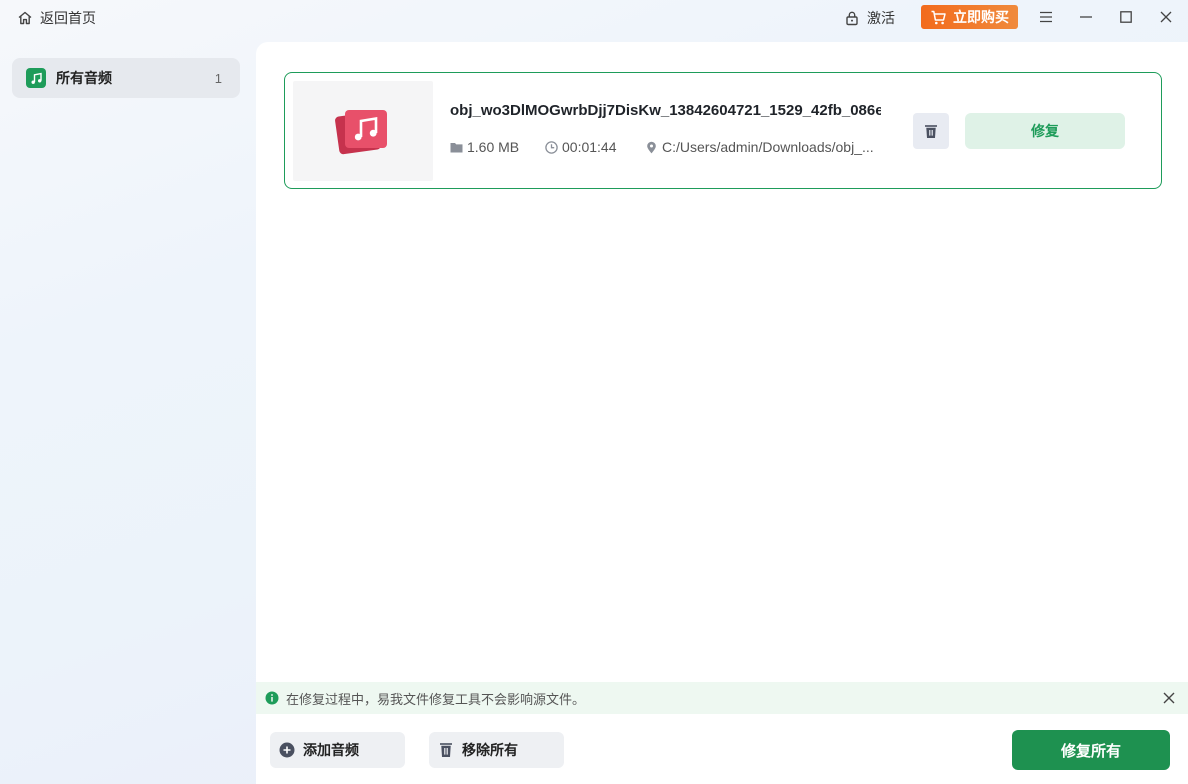 This screenshot has width=1188, height=784. Describe the element at coordinates (490, 750) in the screenshot. I see `remove-all-label: 移除所有` at that location.